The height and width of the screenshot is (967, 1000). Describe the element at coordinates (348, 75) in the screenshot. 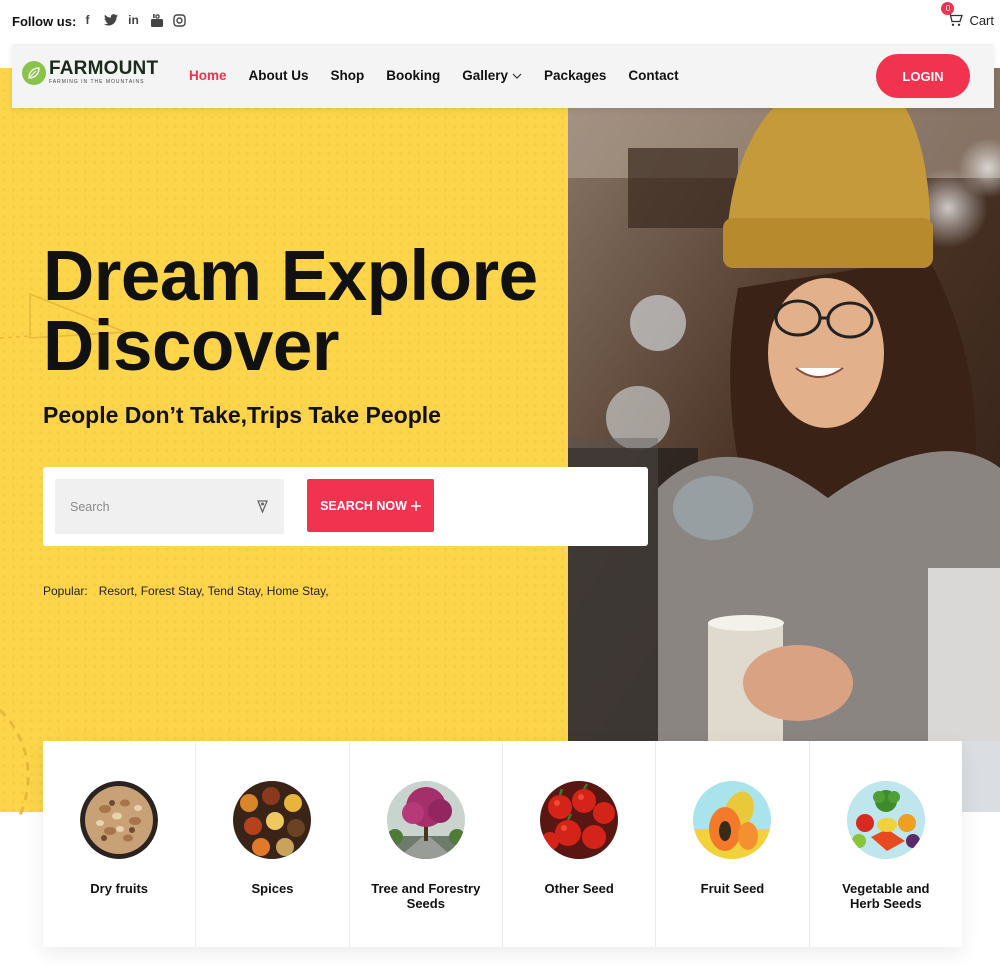

I see `nav-item-shop: Shop` at that location.